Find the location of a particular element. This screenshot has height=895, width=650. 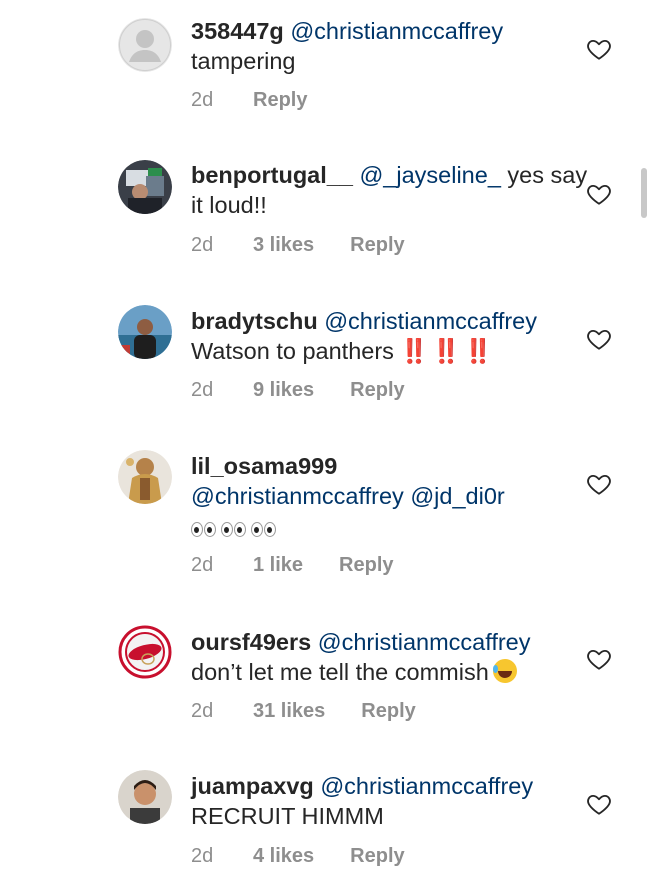

comment-likes: 4 likes is located at coordinates (283, 856).